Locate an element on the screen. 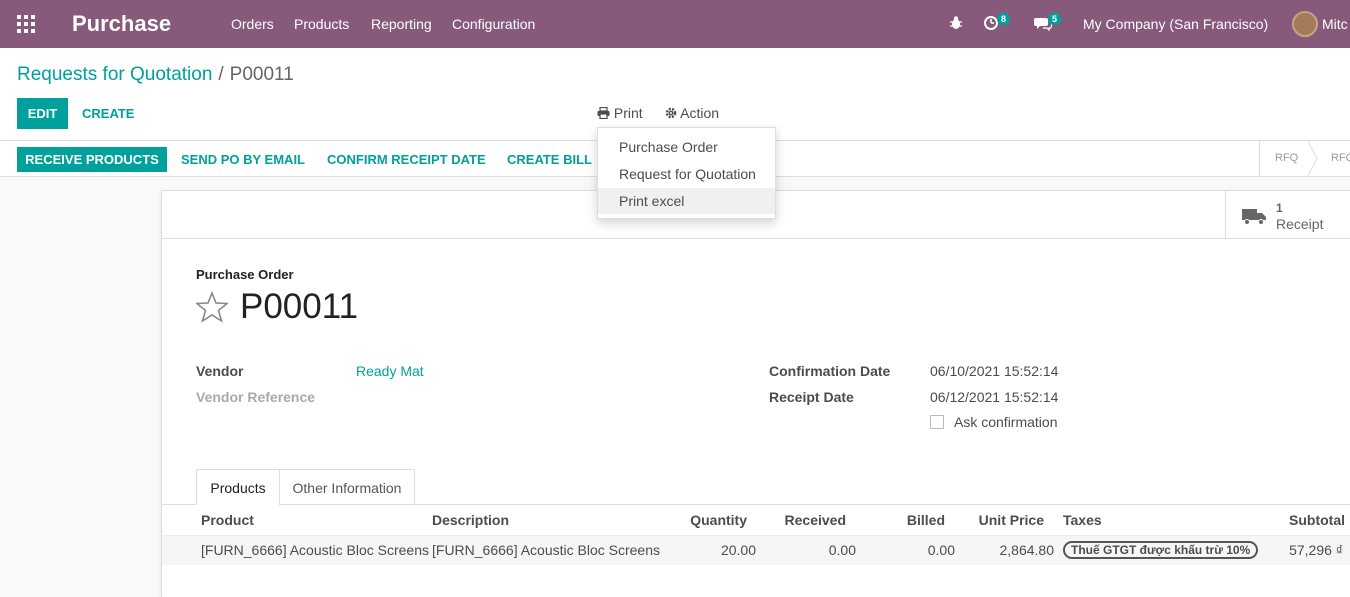 The image size is (1350, 597). menu-orders: Orders is located at coordinates (252, 24).